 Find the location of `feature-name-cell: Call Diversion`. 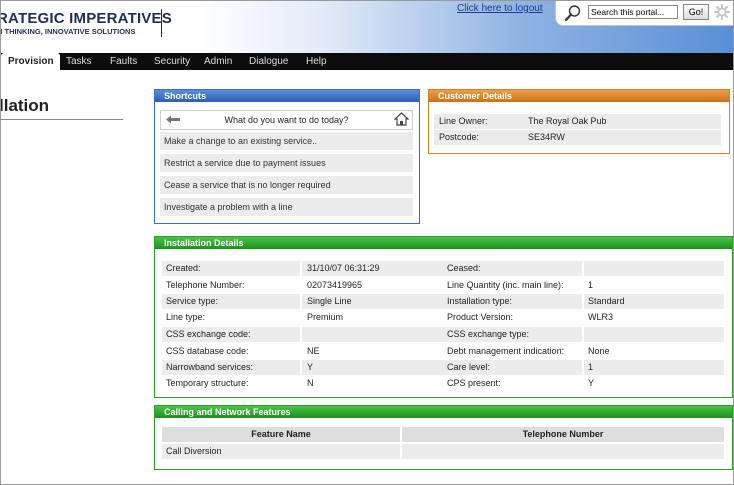

feature-name-cell: Call Diversion is located at coordinates (194, 451).